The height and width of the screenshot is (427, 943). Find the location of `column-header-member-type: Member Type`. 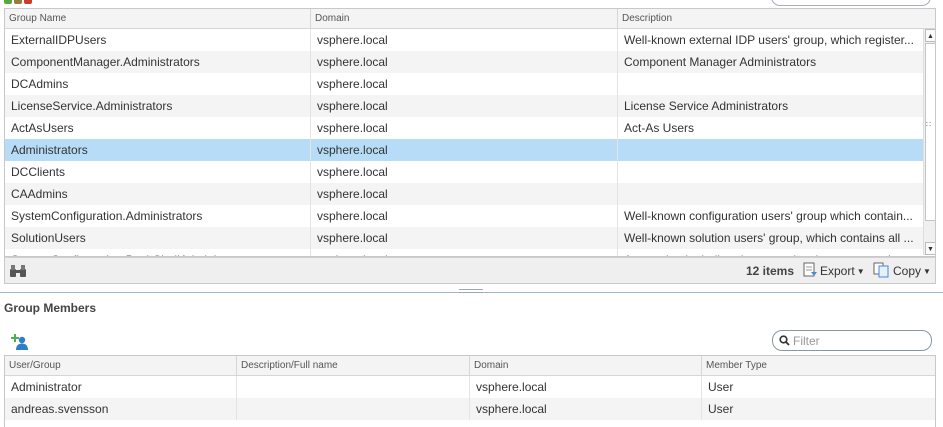

column-header-member-type: Member Type is located at coordinates (818, 366).